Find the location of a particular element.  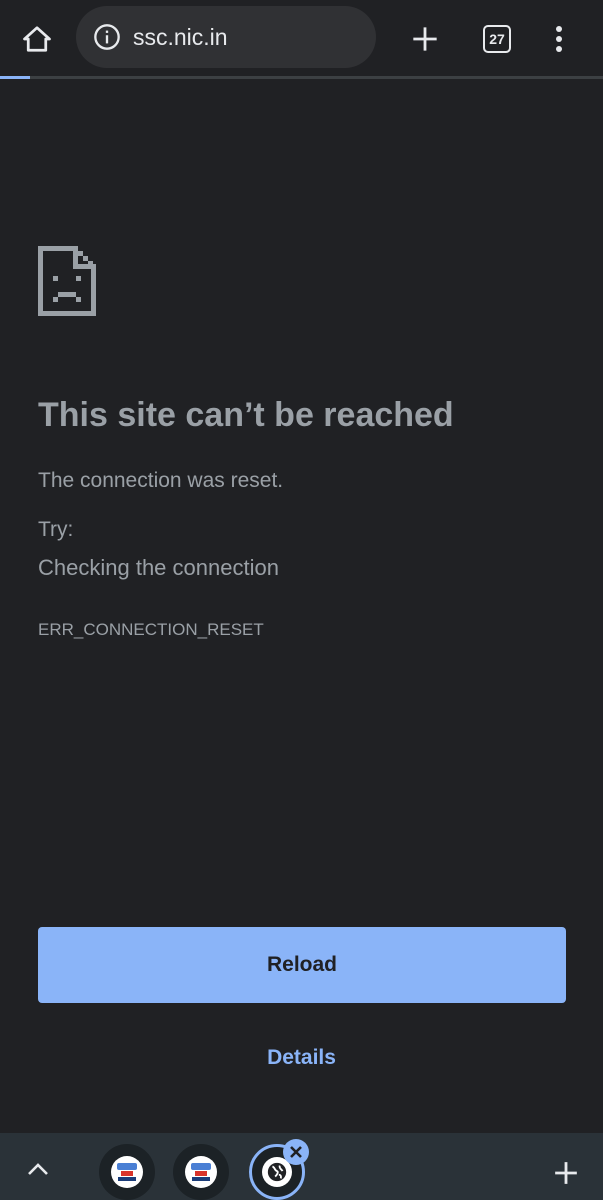

expand-tab-group-button is located at coordinates (38, 1169).